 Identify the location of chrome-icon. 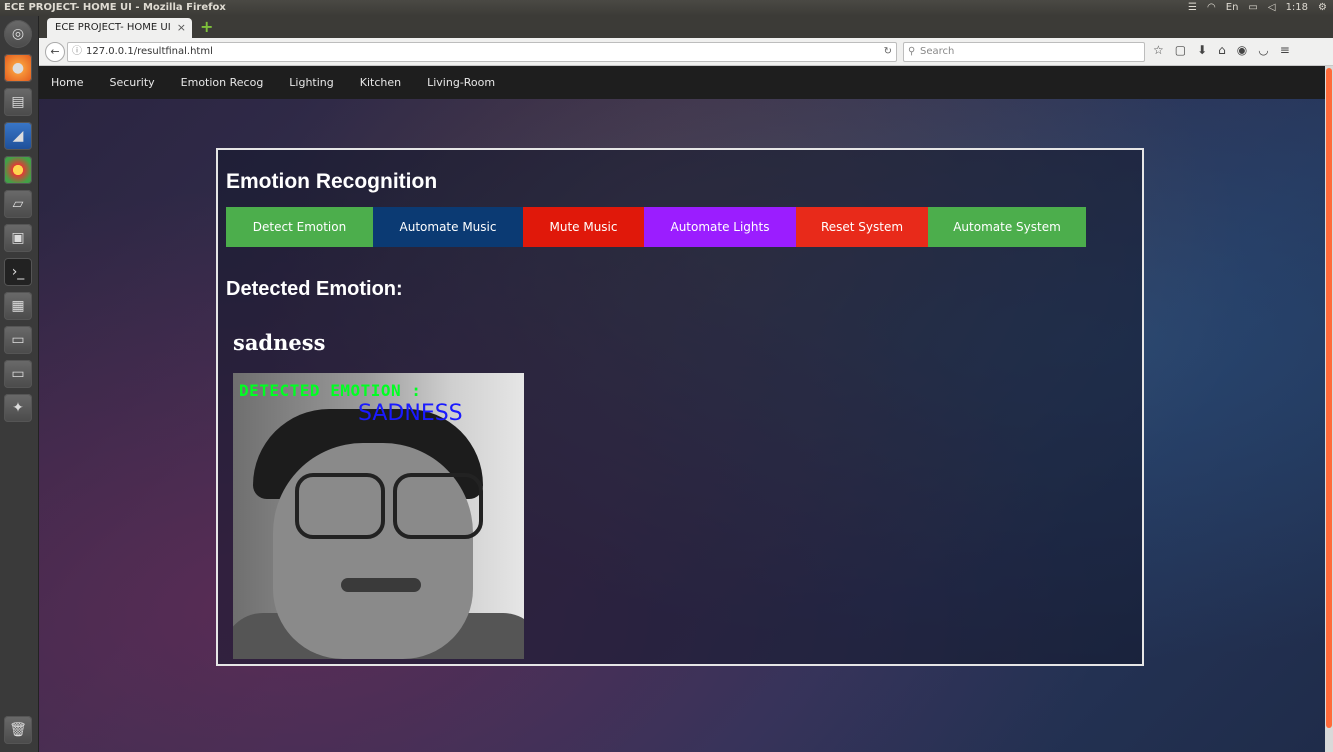
(18, 170).